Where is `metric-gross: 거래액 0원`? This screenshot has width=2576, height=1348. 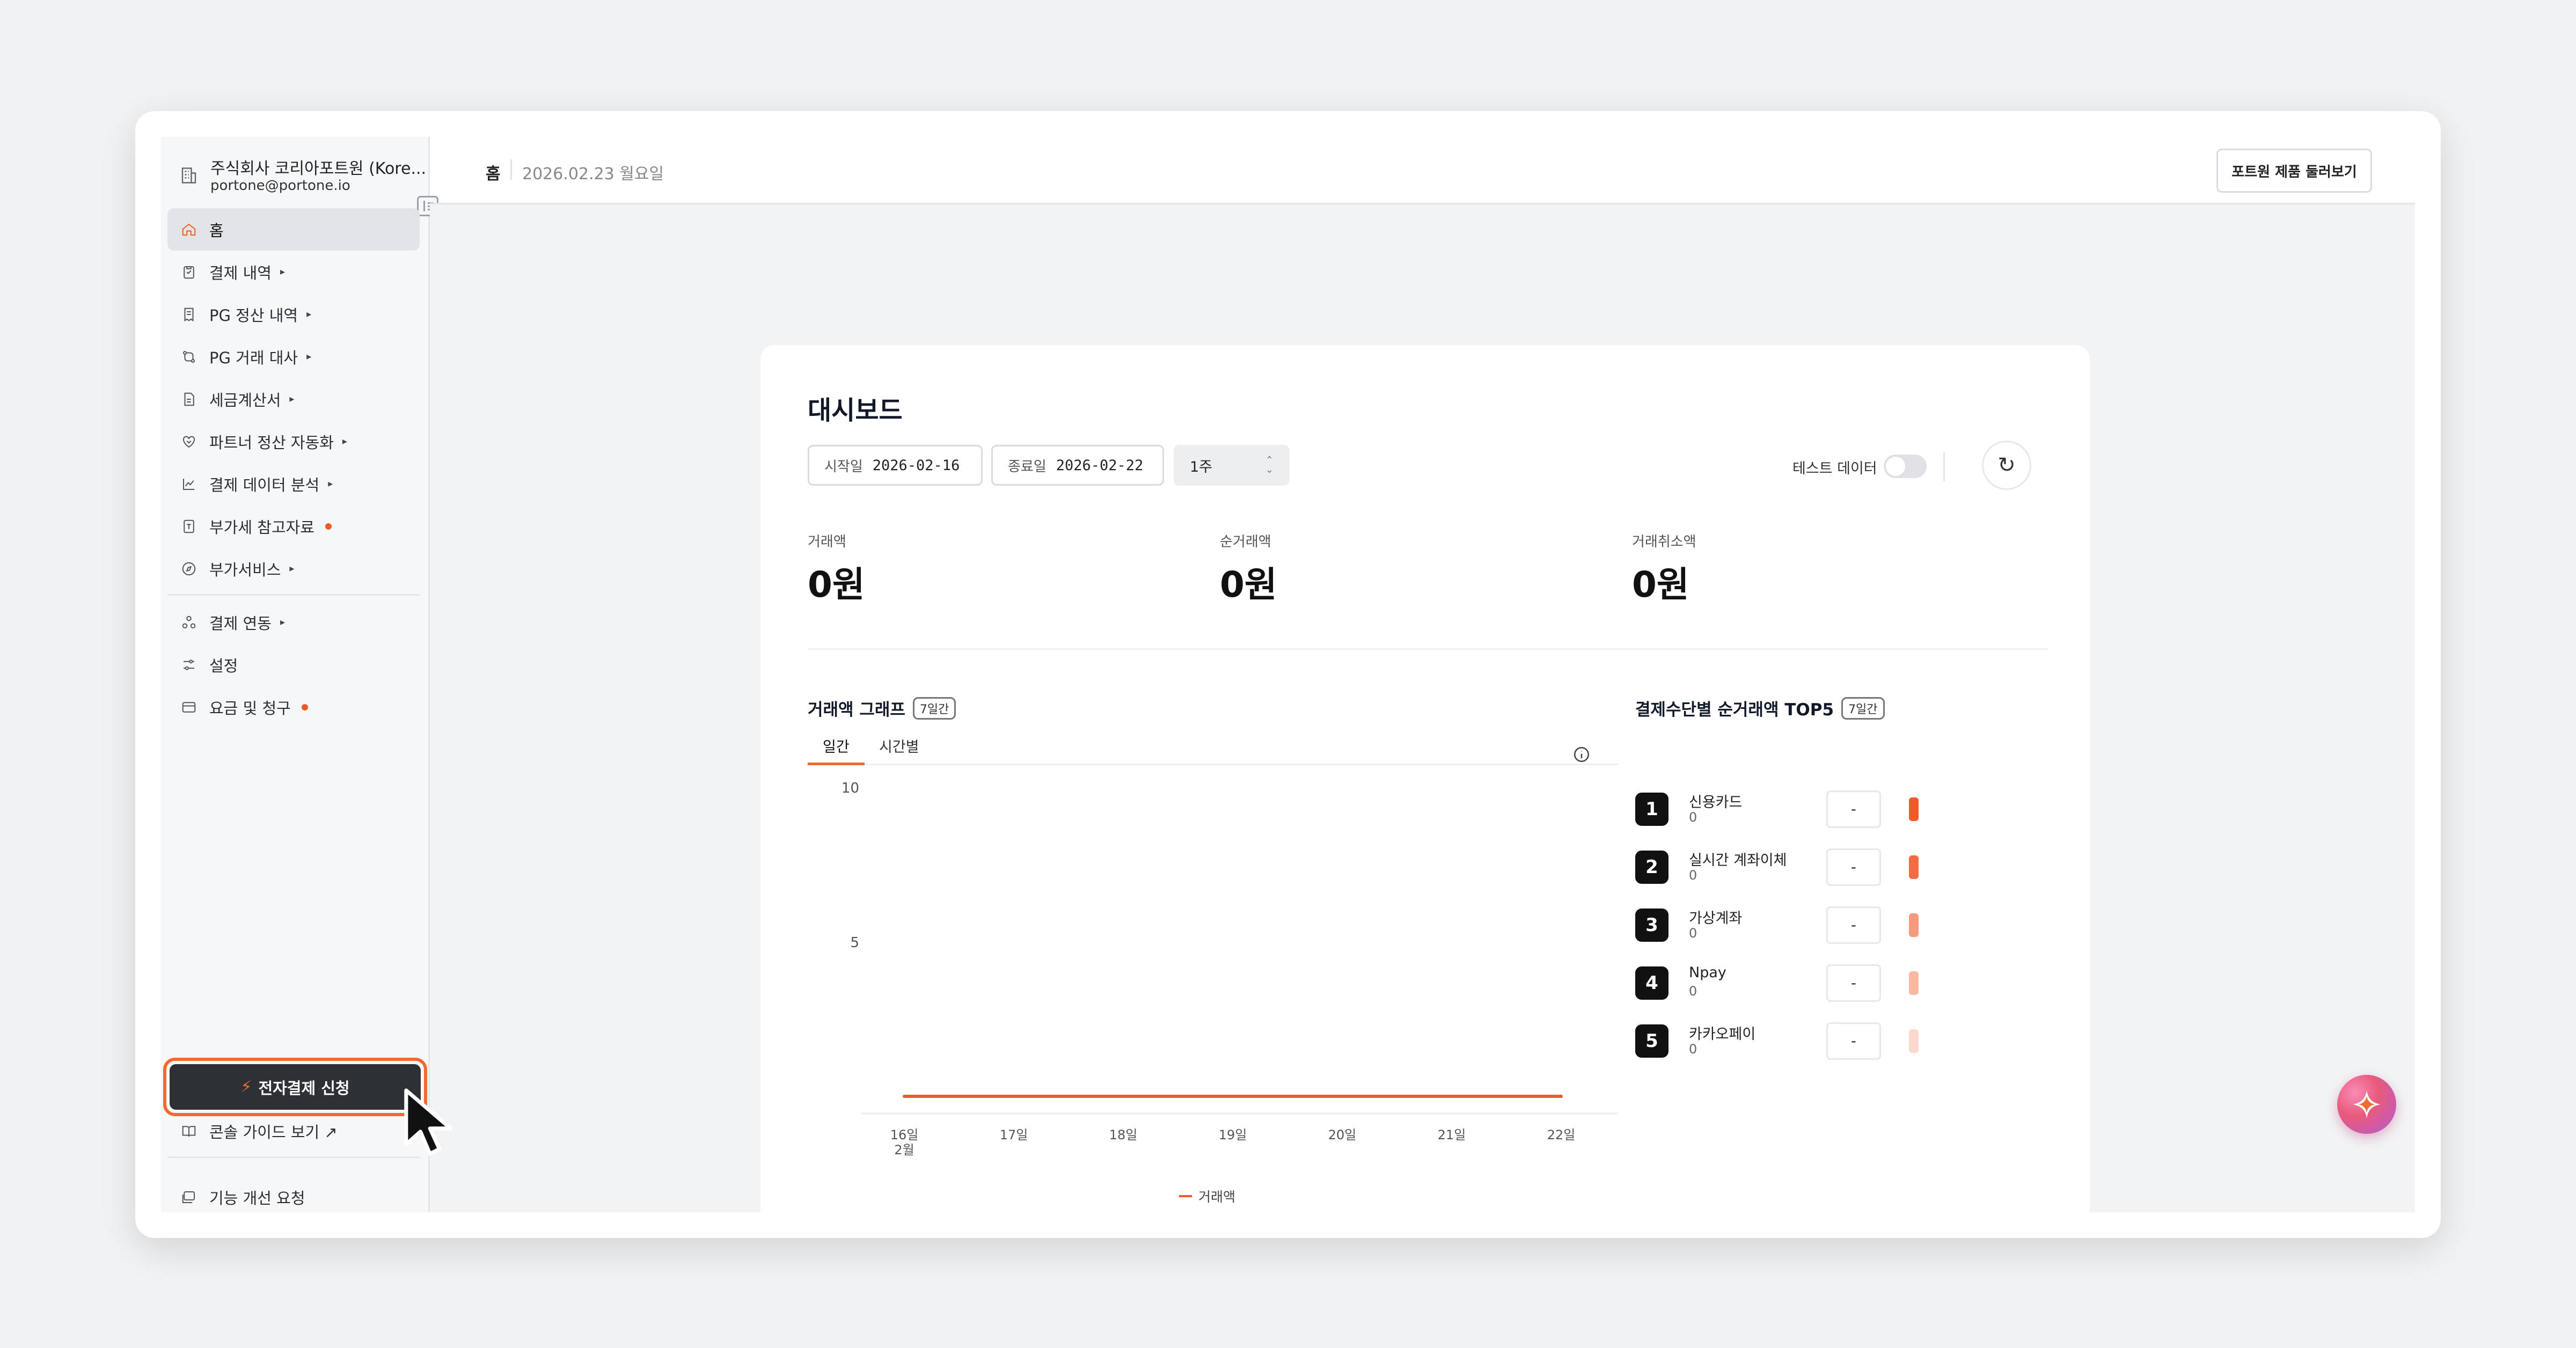 metric-gross: 거래액 0원 is located at coordinates (836, 569).